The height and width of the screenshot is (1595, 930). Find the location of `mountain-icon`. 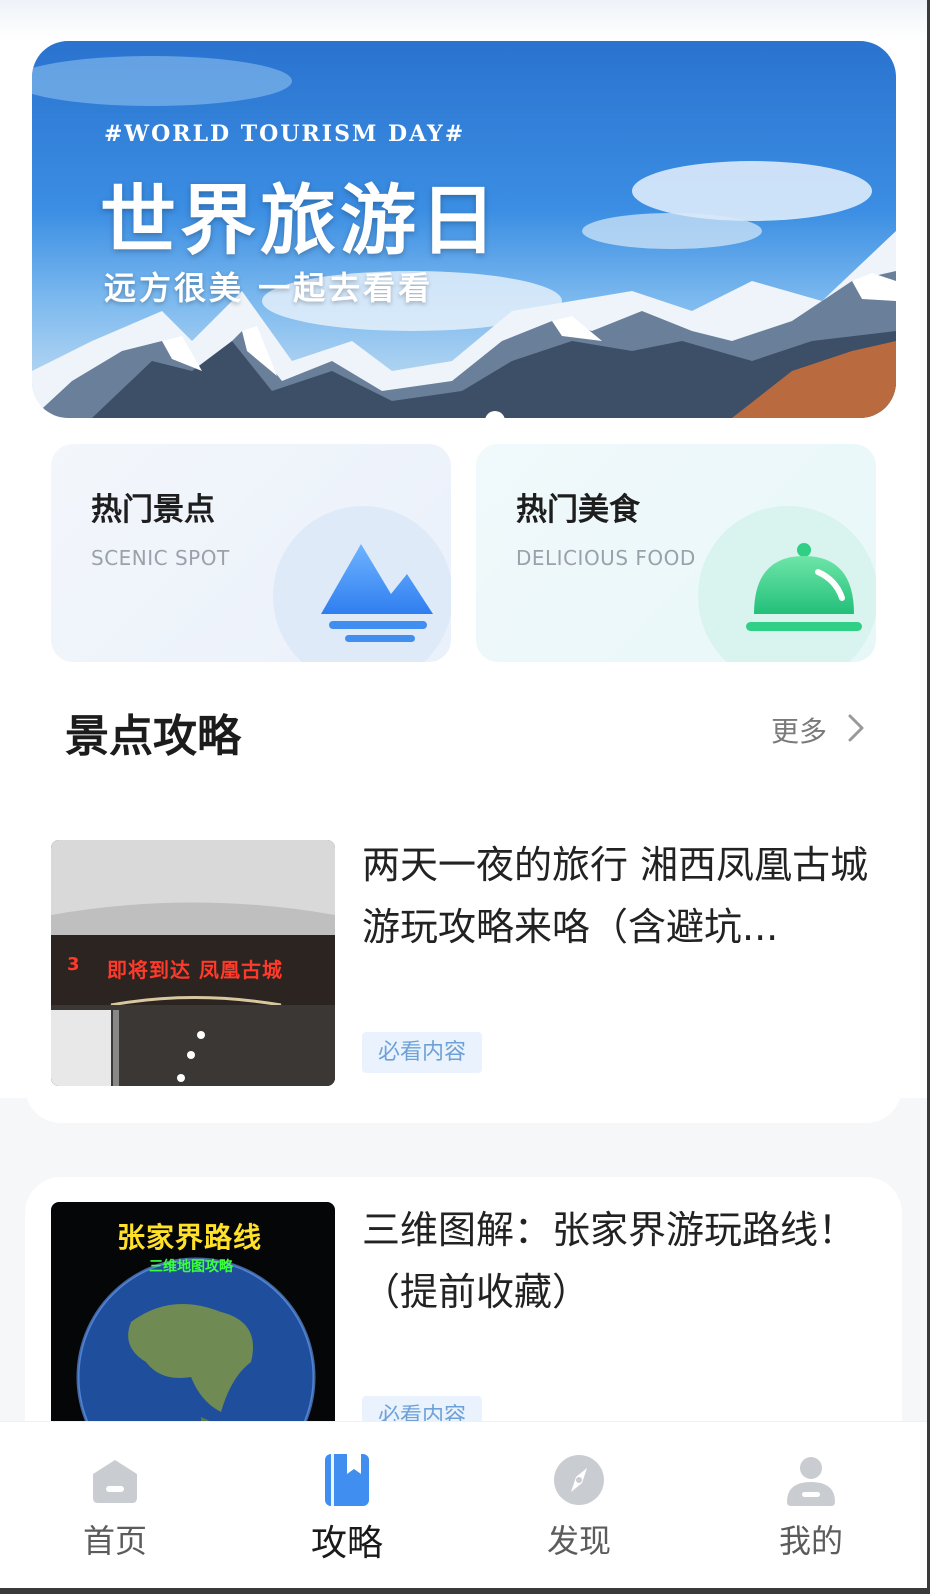

mountain-icon is located at coordinates (377, 593).